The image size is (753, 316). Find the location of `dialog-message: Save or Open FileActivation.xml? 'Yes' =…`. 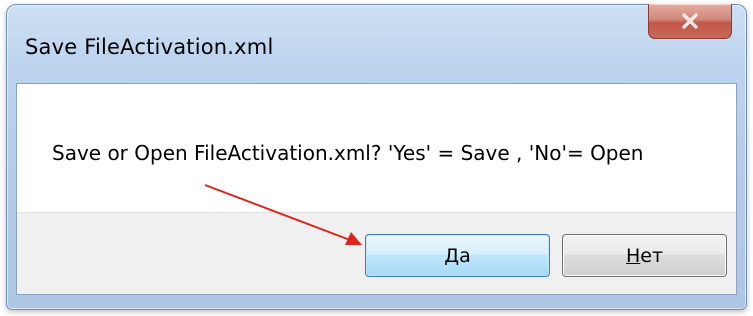

dialog-message: Save or Open FileActivation.xml? 'Yes' =… is located at coordinates (348, 153).